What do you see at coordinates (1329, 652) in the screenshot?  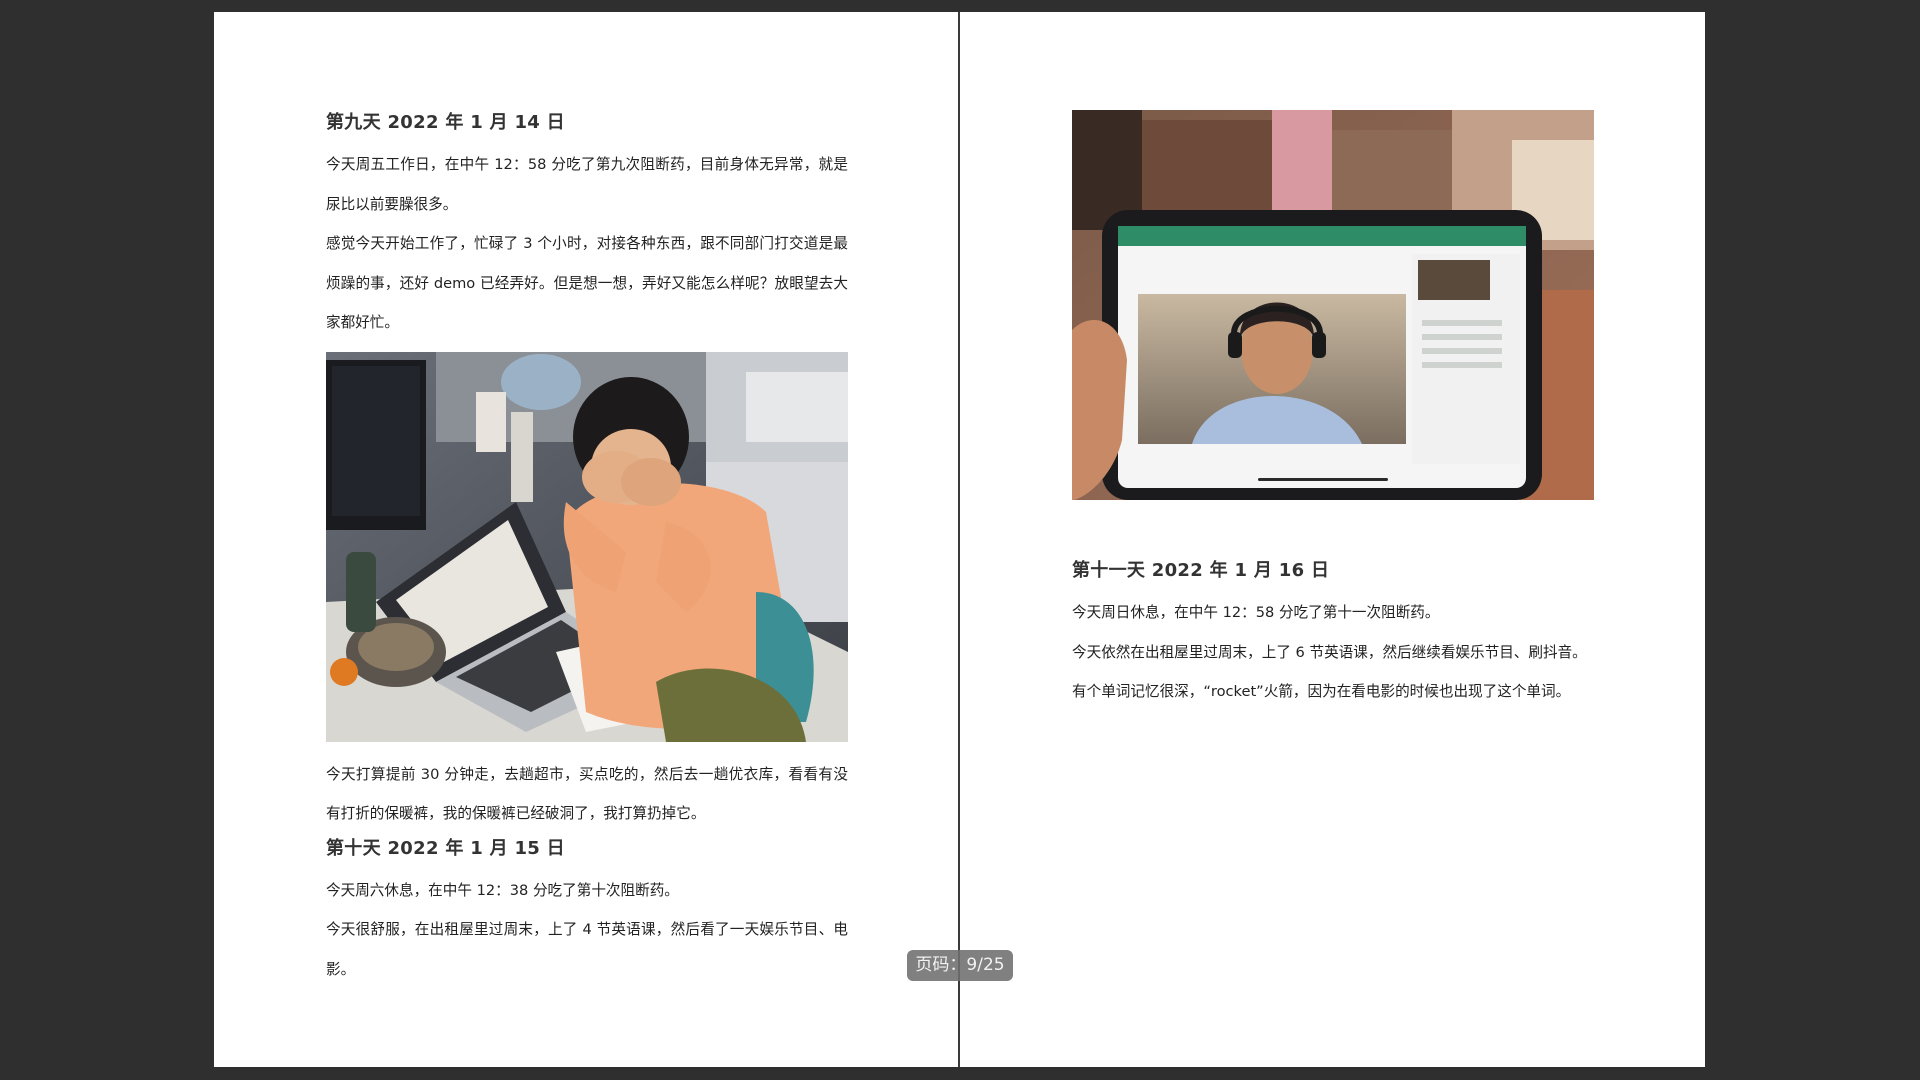 I see `day11-paragraph-2: 今天依然在出租屋里过周末，上了 6 节英语课，然后继续看娱乐节目、刷抖音。` at bounding box center [1329, 652].